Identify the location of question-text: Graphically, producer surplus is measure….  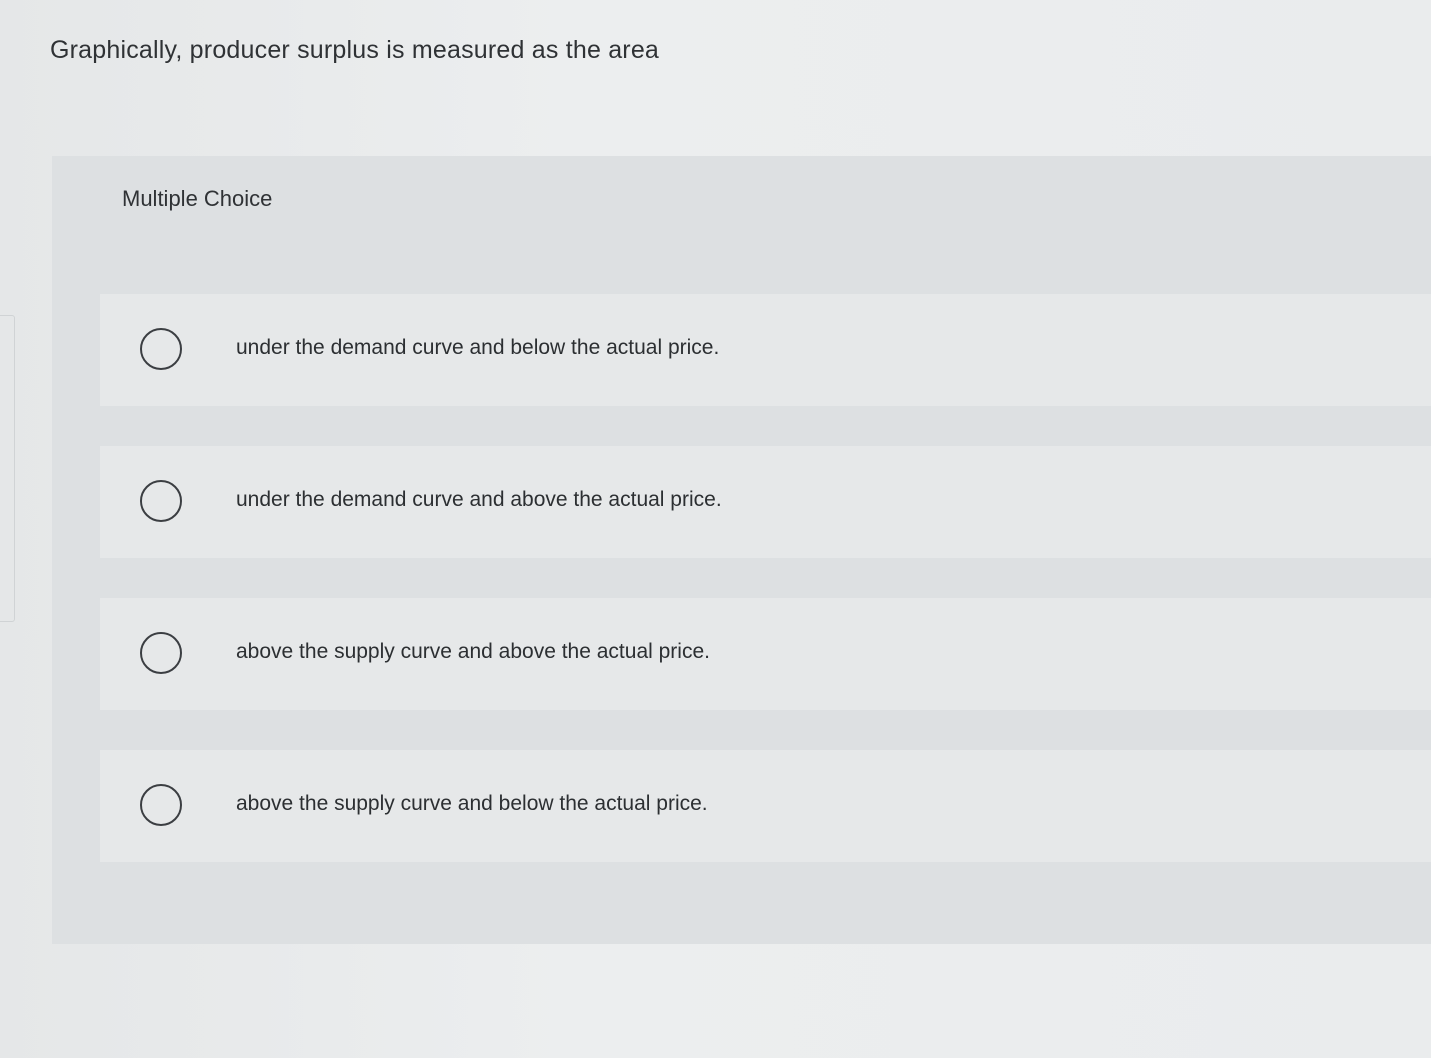
(355, 50).